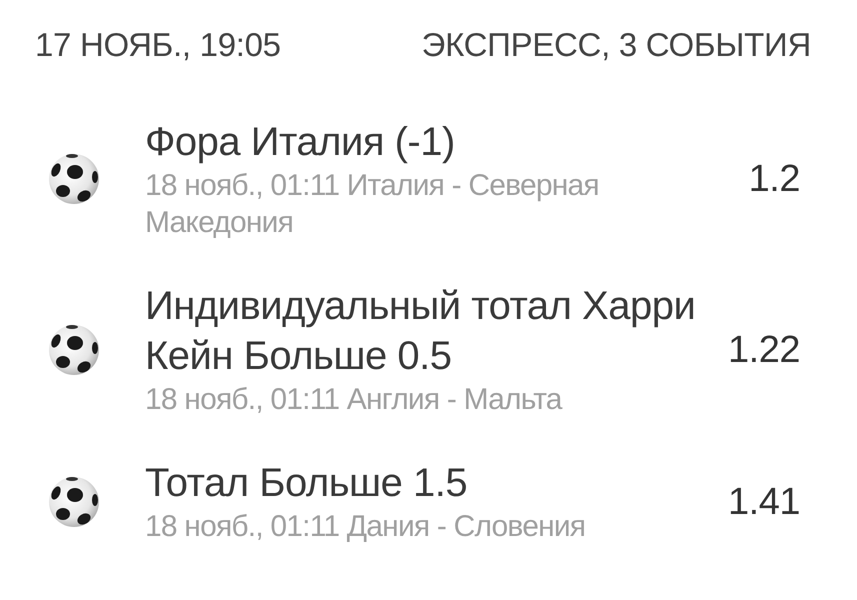  Describe the element at coordinates (354, 400) in the screenshot. I see `match-details: 18 нояб., 01:11 Англия - Мальта` at that location.